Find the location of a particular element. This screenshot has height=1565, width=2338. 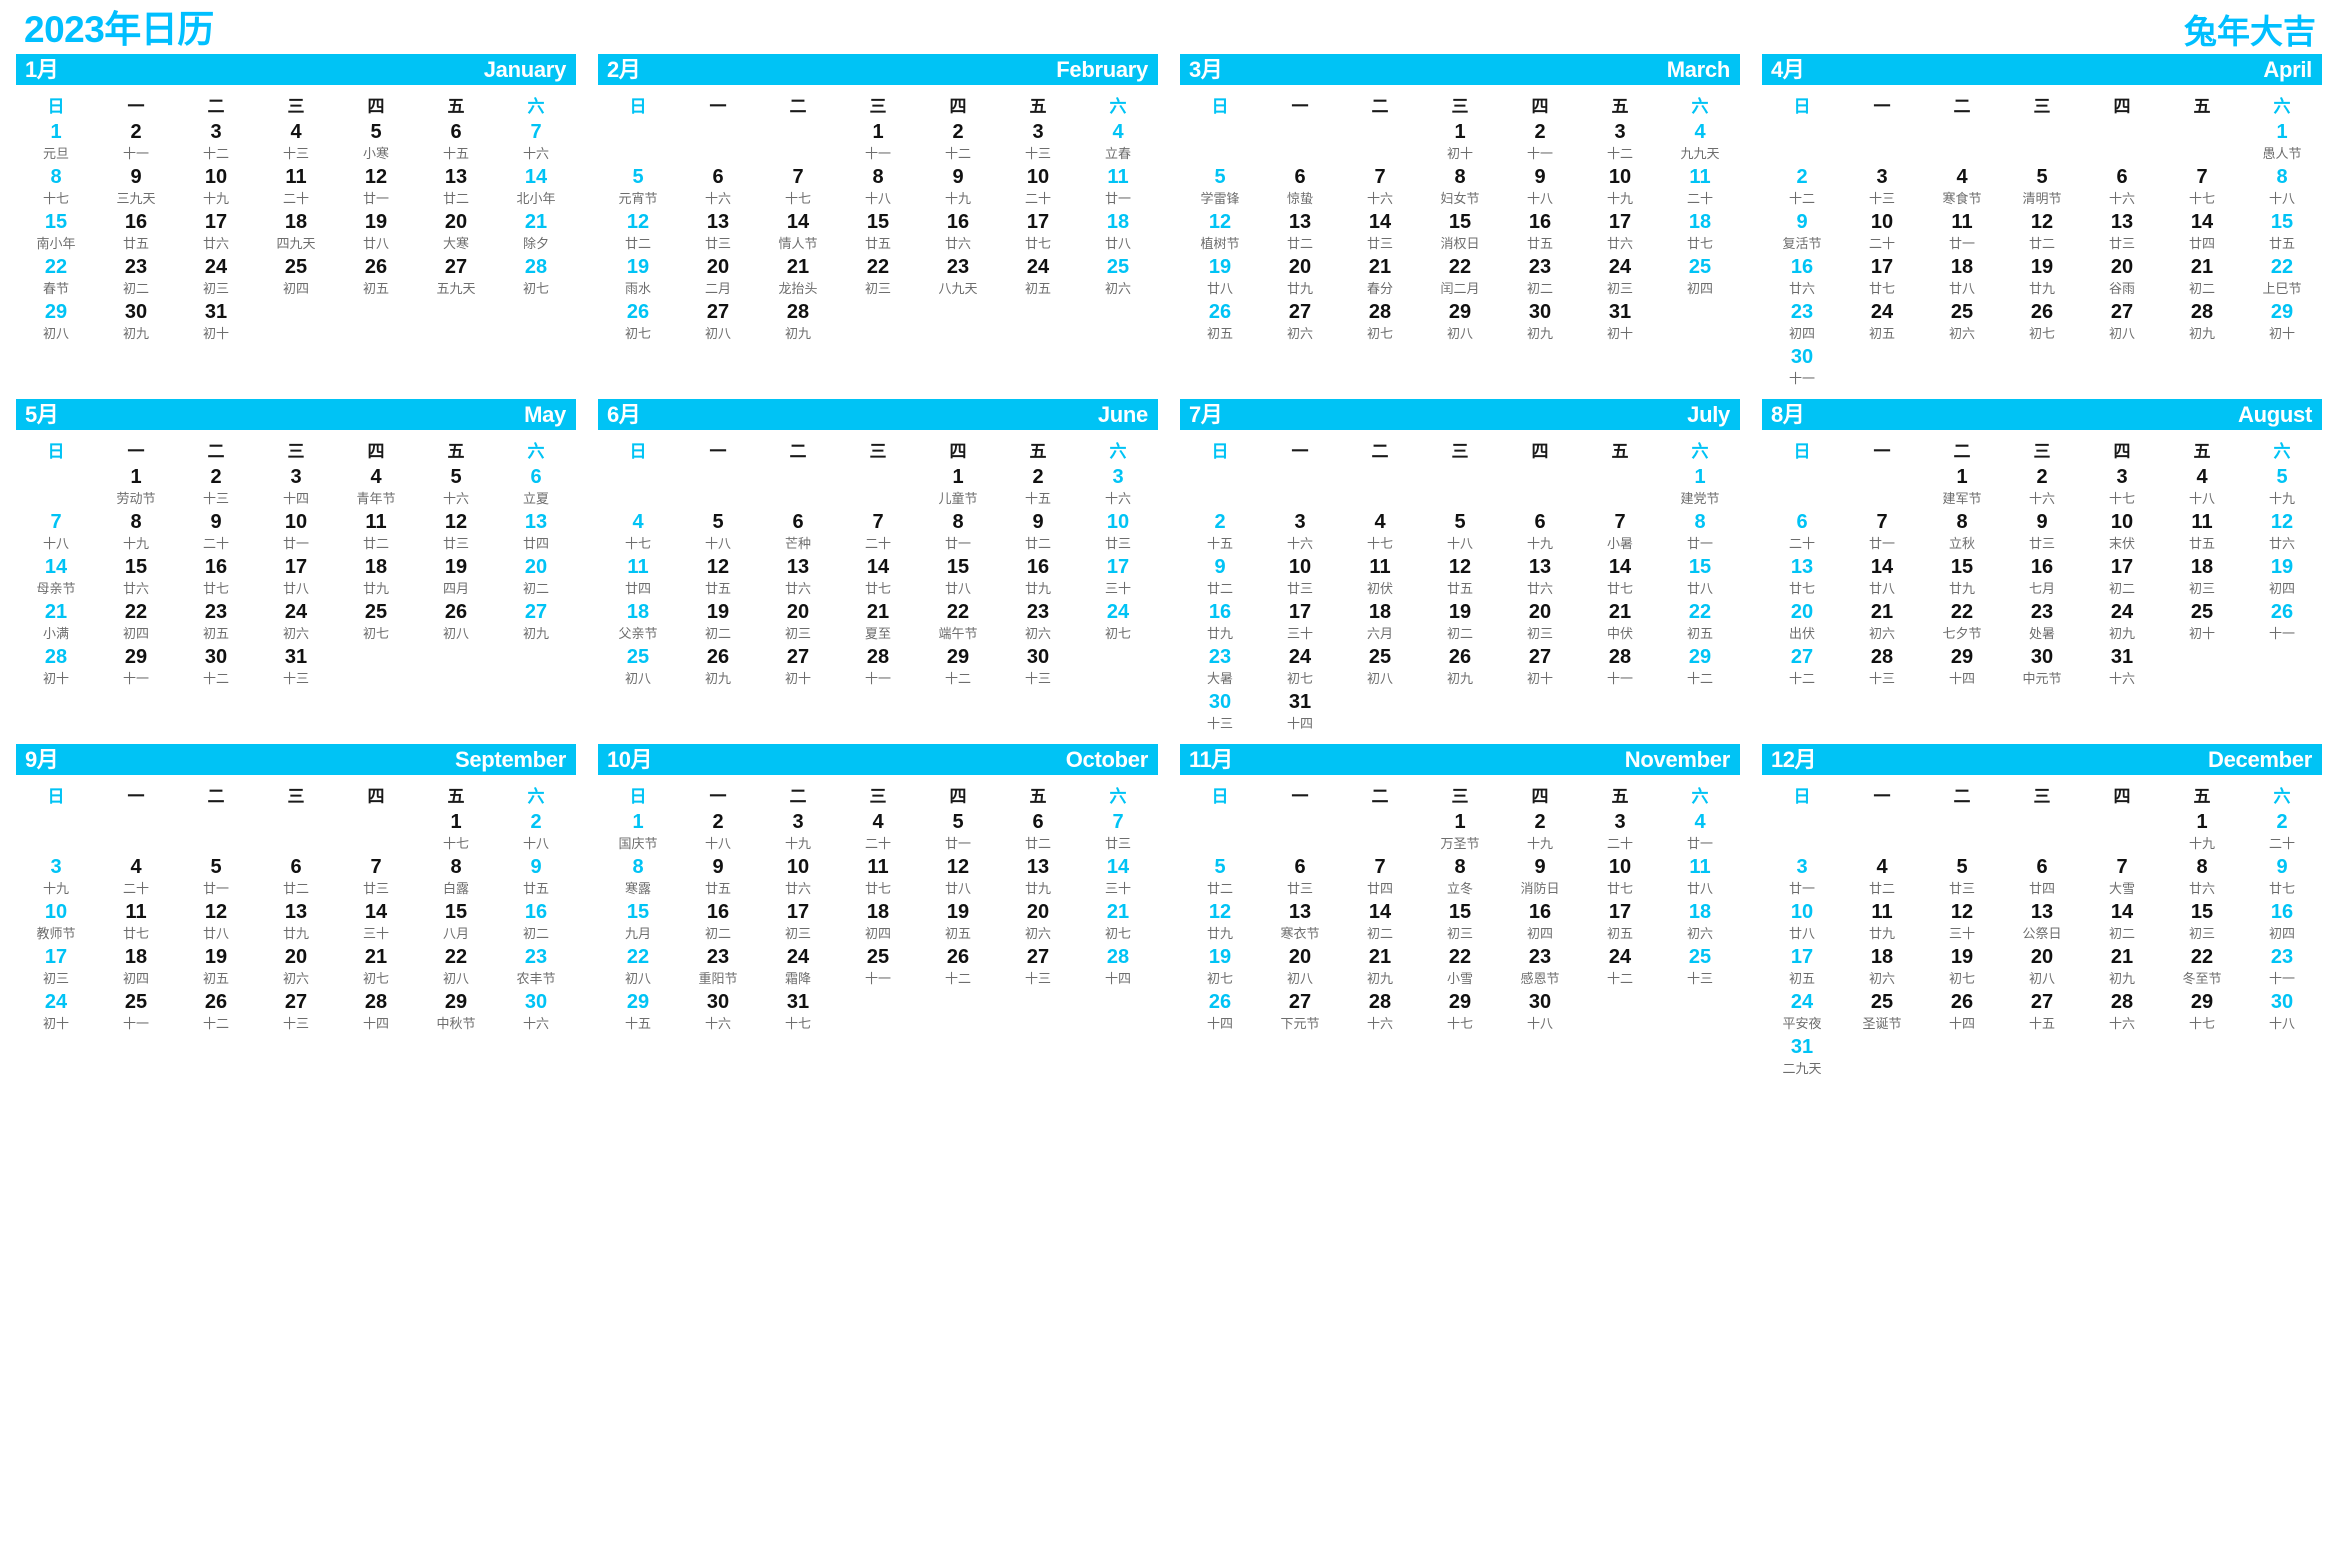

day-cell: 23 初四 is located at coordinates (1802, 323).